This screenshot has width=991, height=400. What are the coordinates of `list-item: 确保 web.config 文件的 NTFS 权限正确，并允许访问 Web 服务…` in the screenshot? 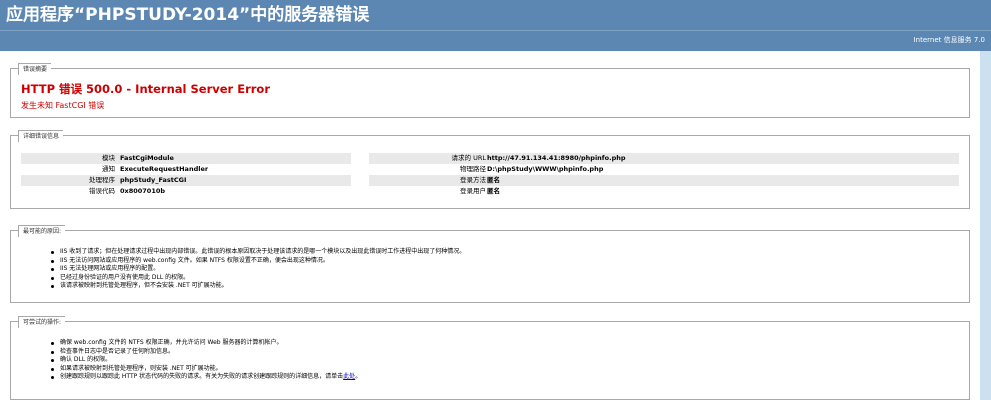 It's located at (206, 343).